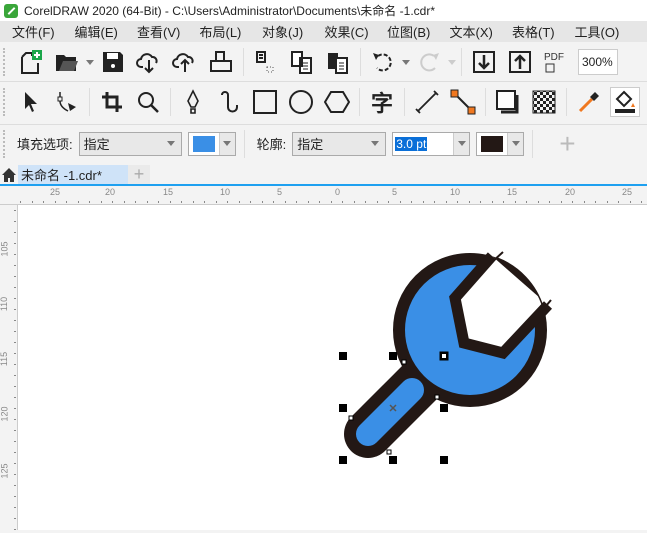 Image resolution: width=647 pixels, height=533 pixels. I want to click on export-cloud-button, so click(185, 62).